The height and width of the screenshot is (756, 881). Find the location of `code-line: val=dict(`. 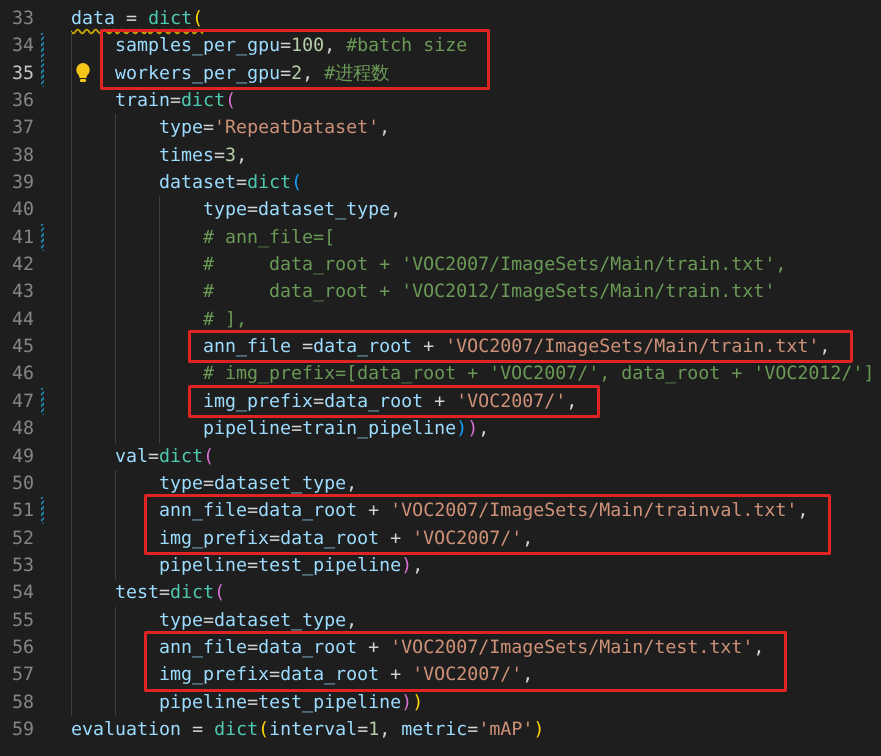

code-line: val=dict( is located at coordinates (164, 456).